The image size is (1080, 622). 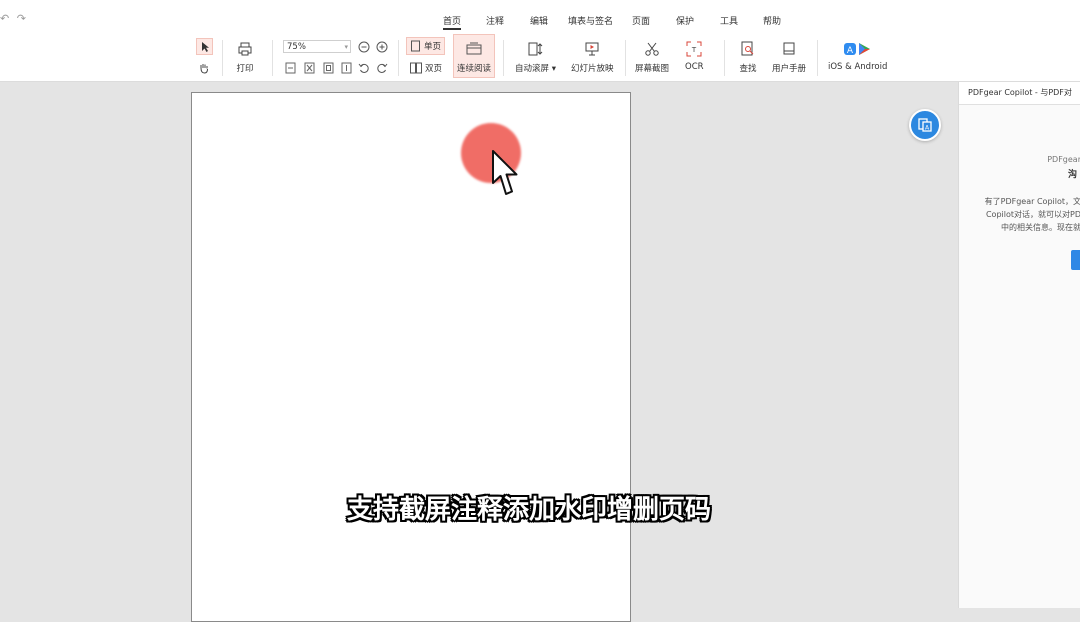 What do you see at coordinates (789, 48) in the screenshot?
I see `book-icon` at bounding box center [789, 48].